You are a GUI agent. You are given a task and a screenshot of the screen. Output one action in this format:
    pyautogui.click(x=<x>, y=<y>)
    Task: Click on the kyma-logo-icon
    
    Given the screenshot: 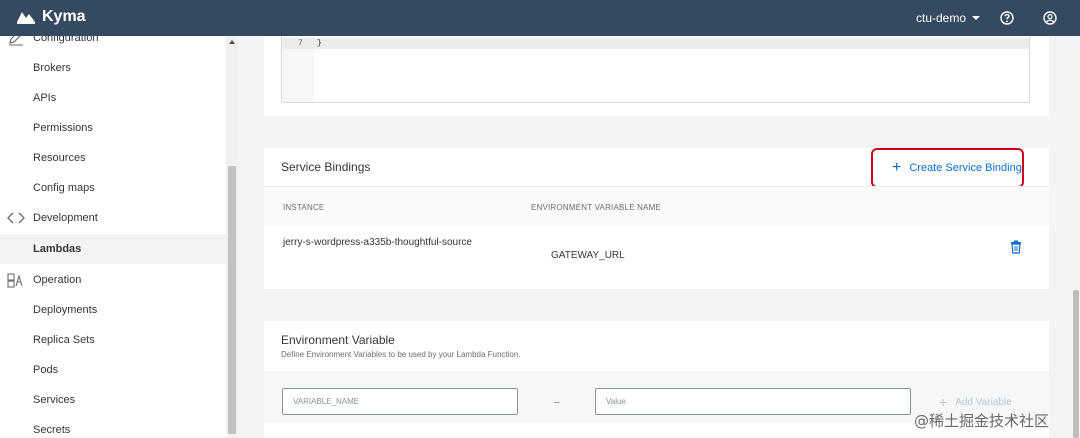 What is the action you would take?
    pyautogui.click(x=26, y=18)
    